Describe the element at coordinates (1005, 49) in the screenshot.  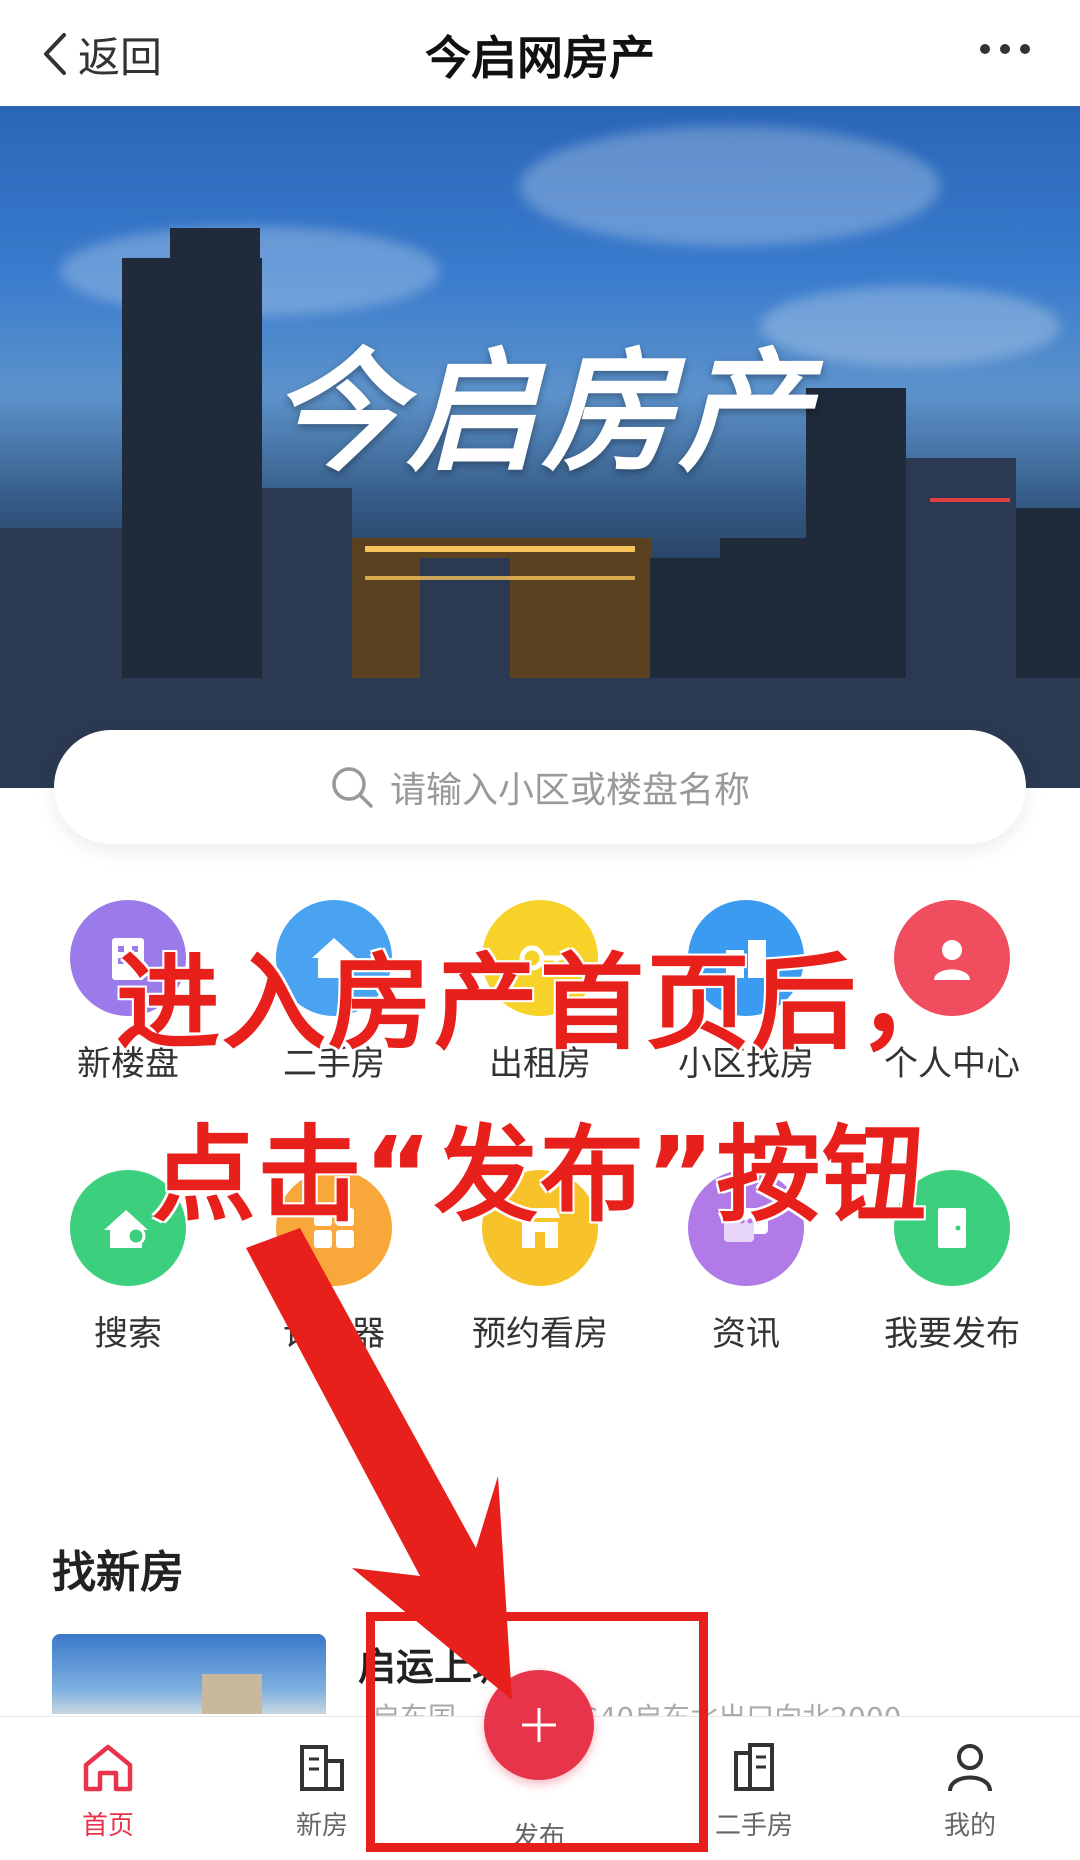
I see `more-menu-icon` at that location.